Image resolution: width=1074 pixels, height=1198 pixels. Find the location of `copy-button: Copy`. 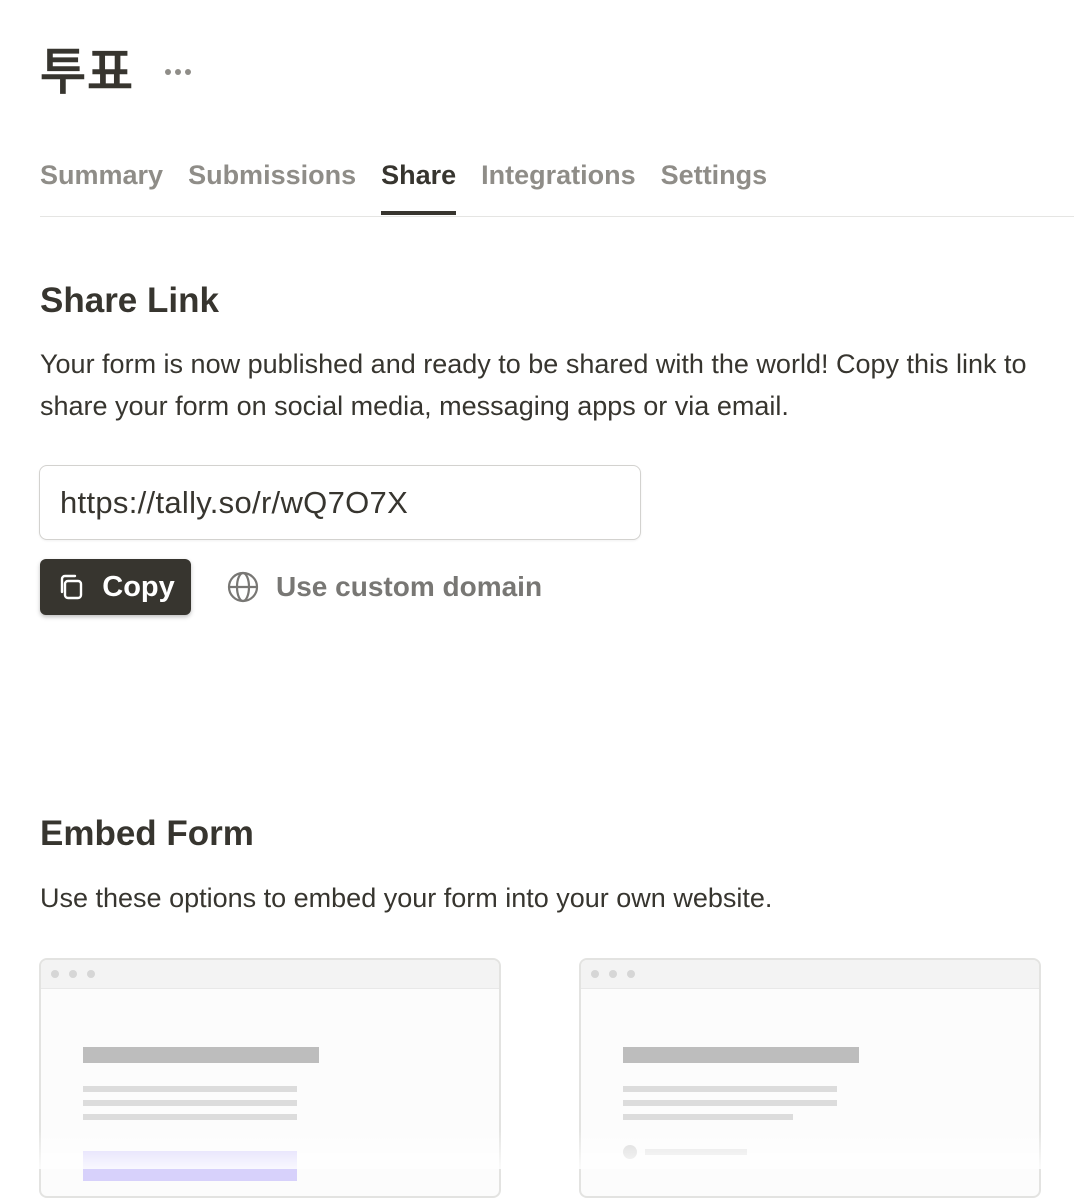

copy-button: Copy is located at coordinates (115, 587).